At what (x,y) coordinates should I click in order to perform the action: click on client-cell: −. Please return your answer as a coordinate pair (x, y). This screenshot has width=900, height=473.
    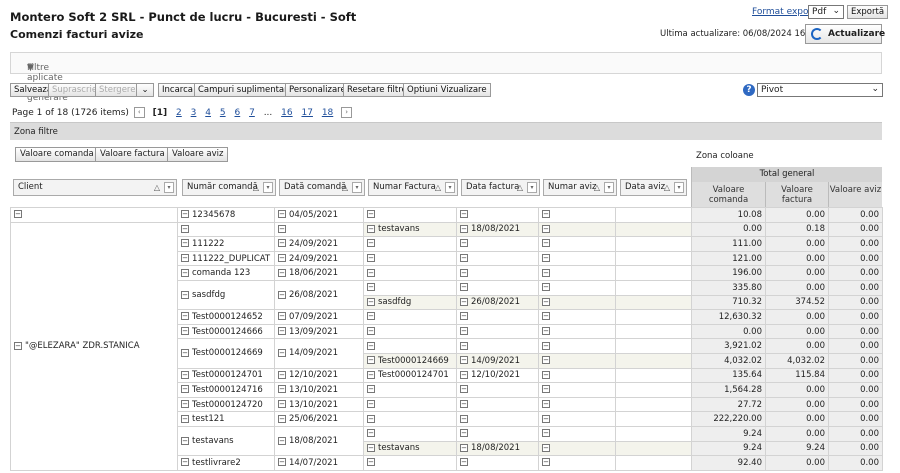
    Looking at the image, I should click on (94, 215).